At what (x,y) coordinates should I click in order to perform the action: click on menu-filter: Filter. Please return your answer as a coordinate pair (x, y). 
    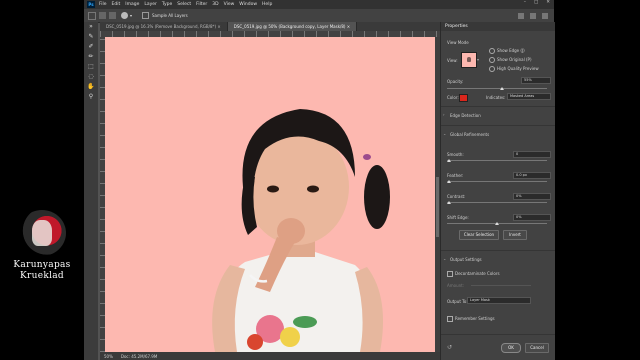
    Looking at the image, I should click on (201, 4).